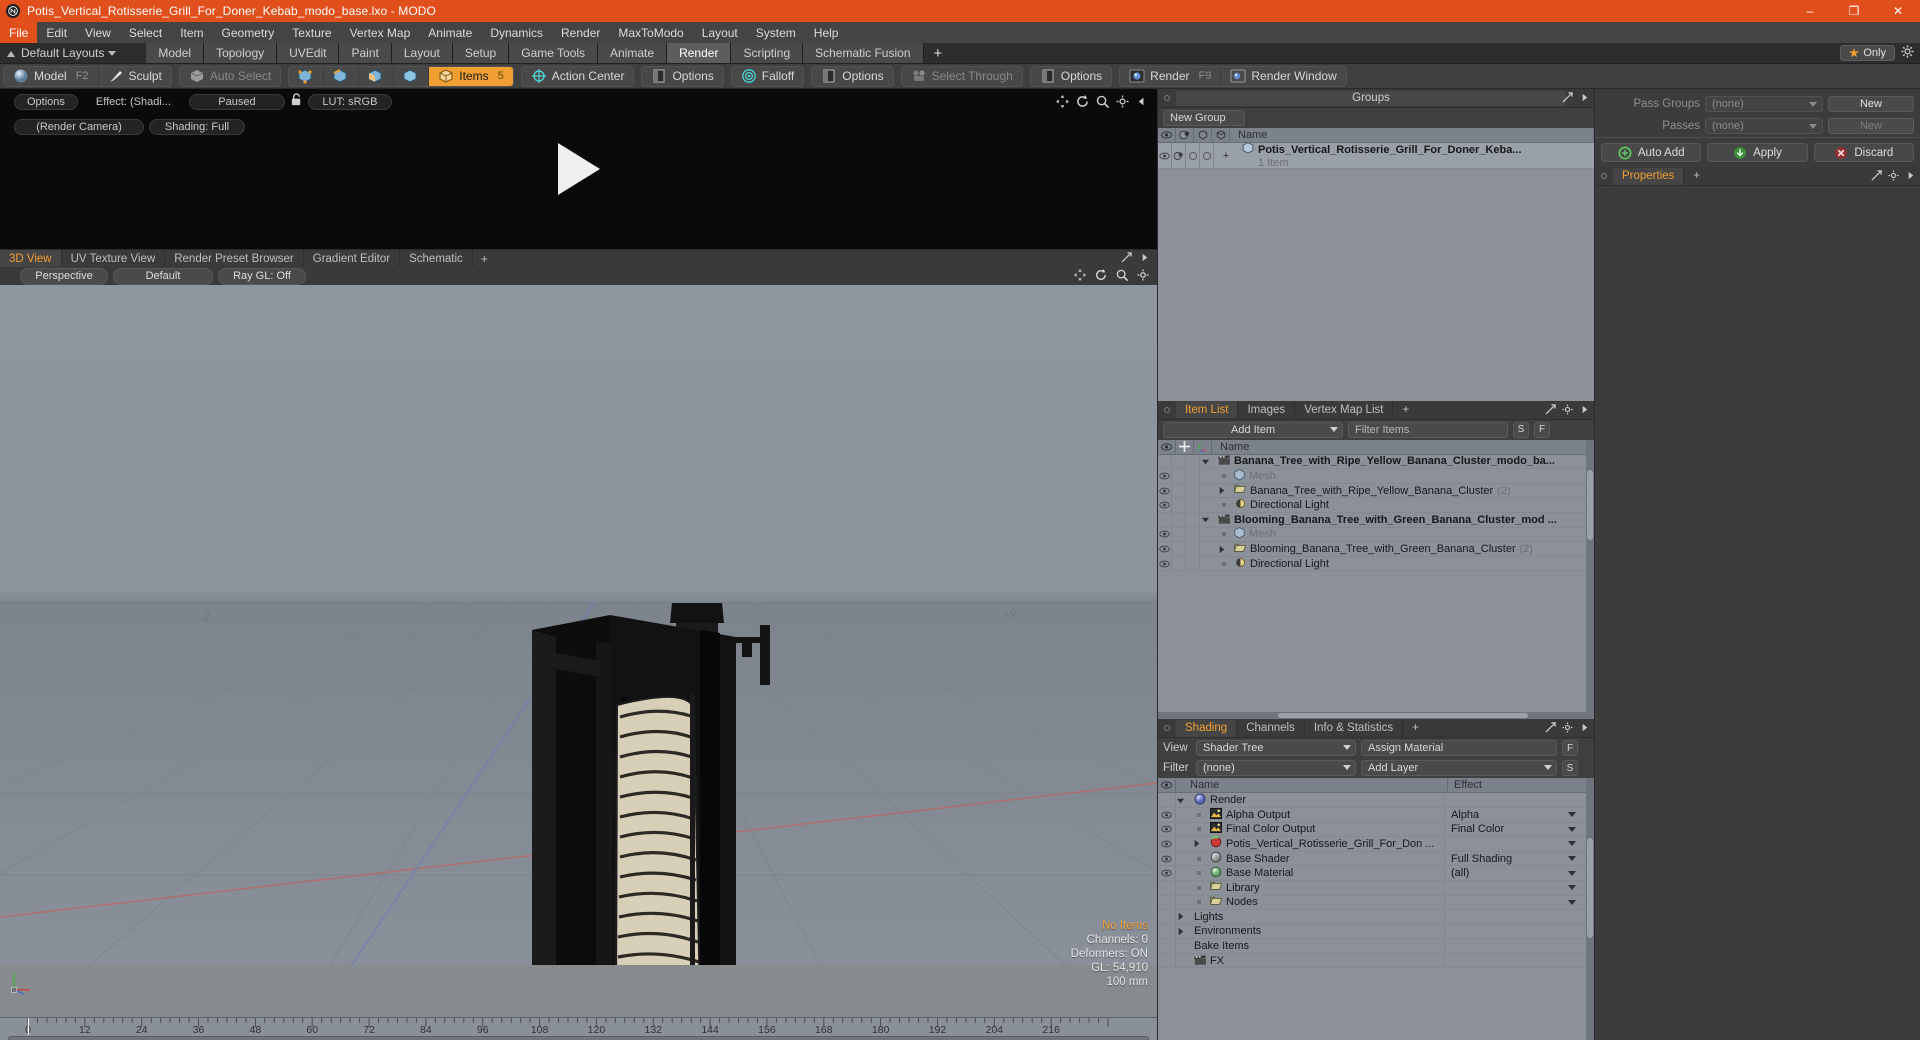 This screenshot has height=1040, width=1920. Describe the element at coordinates (720, 32) in the screenshot. I see `menu-item-layout: Layout` at that location.